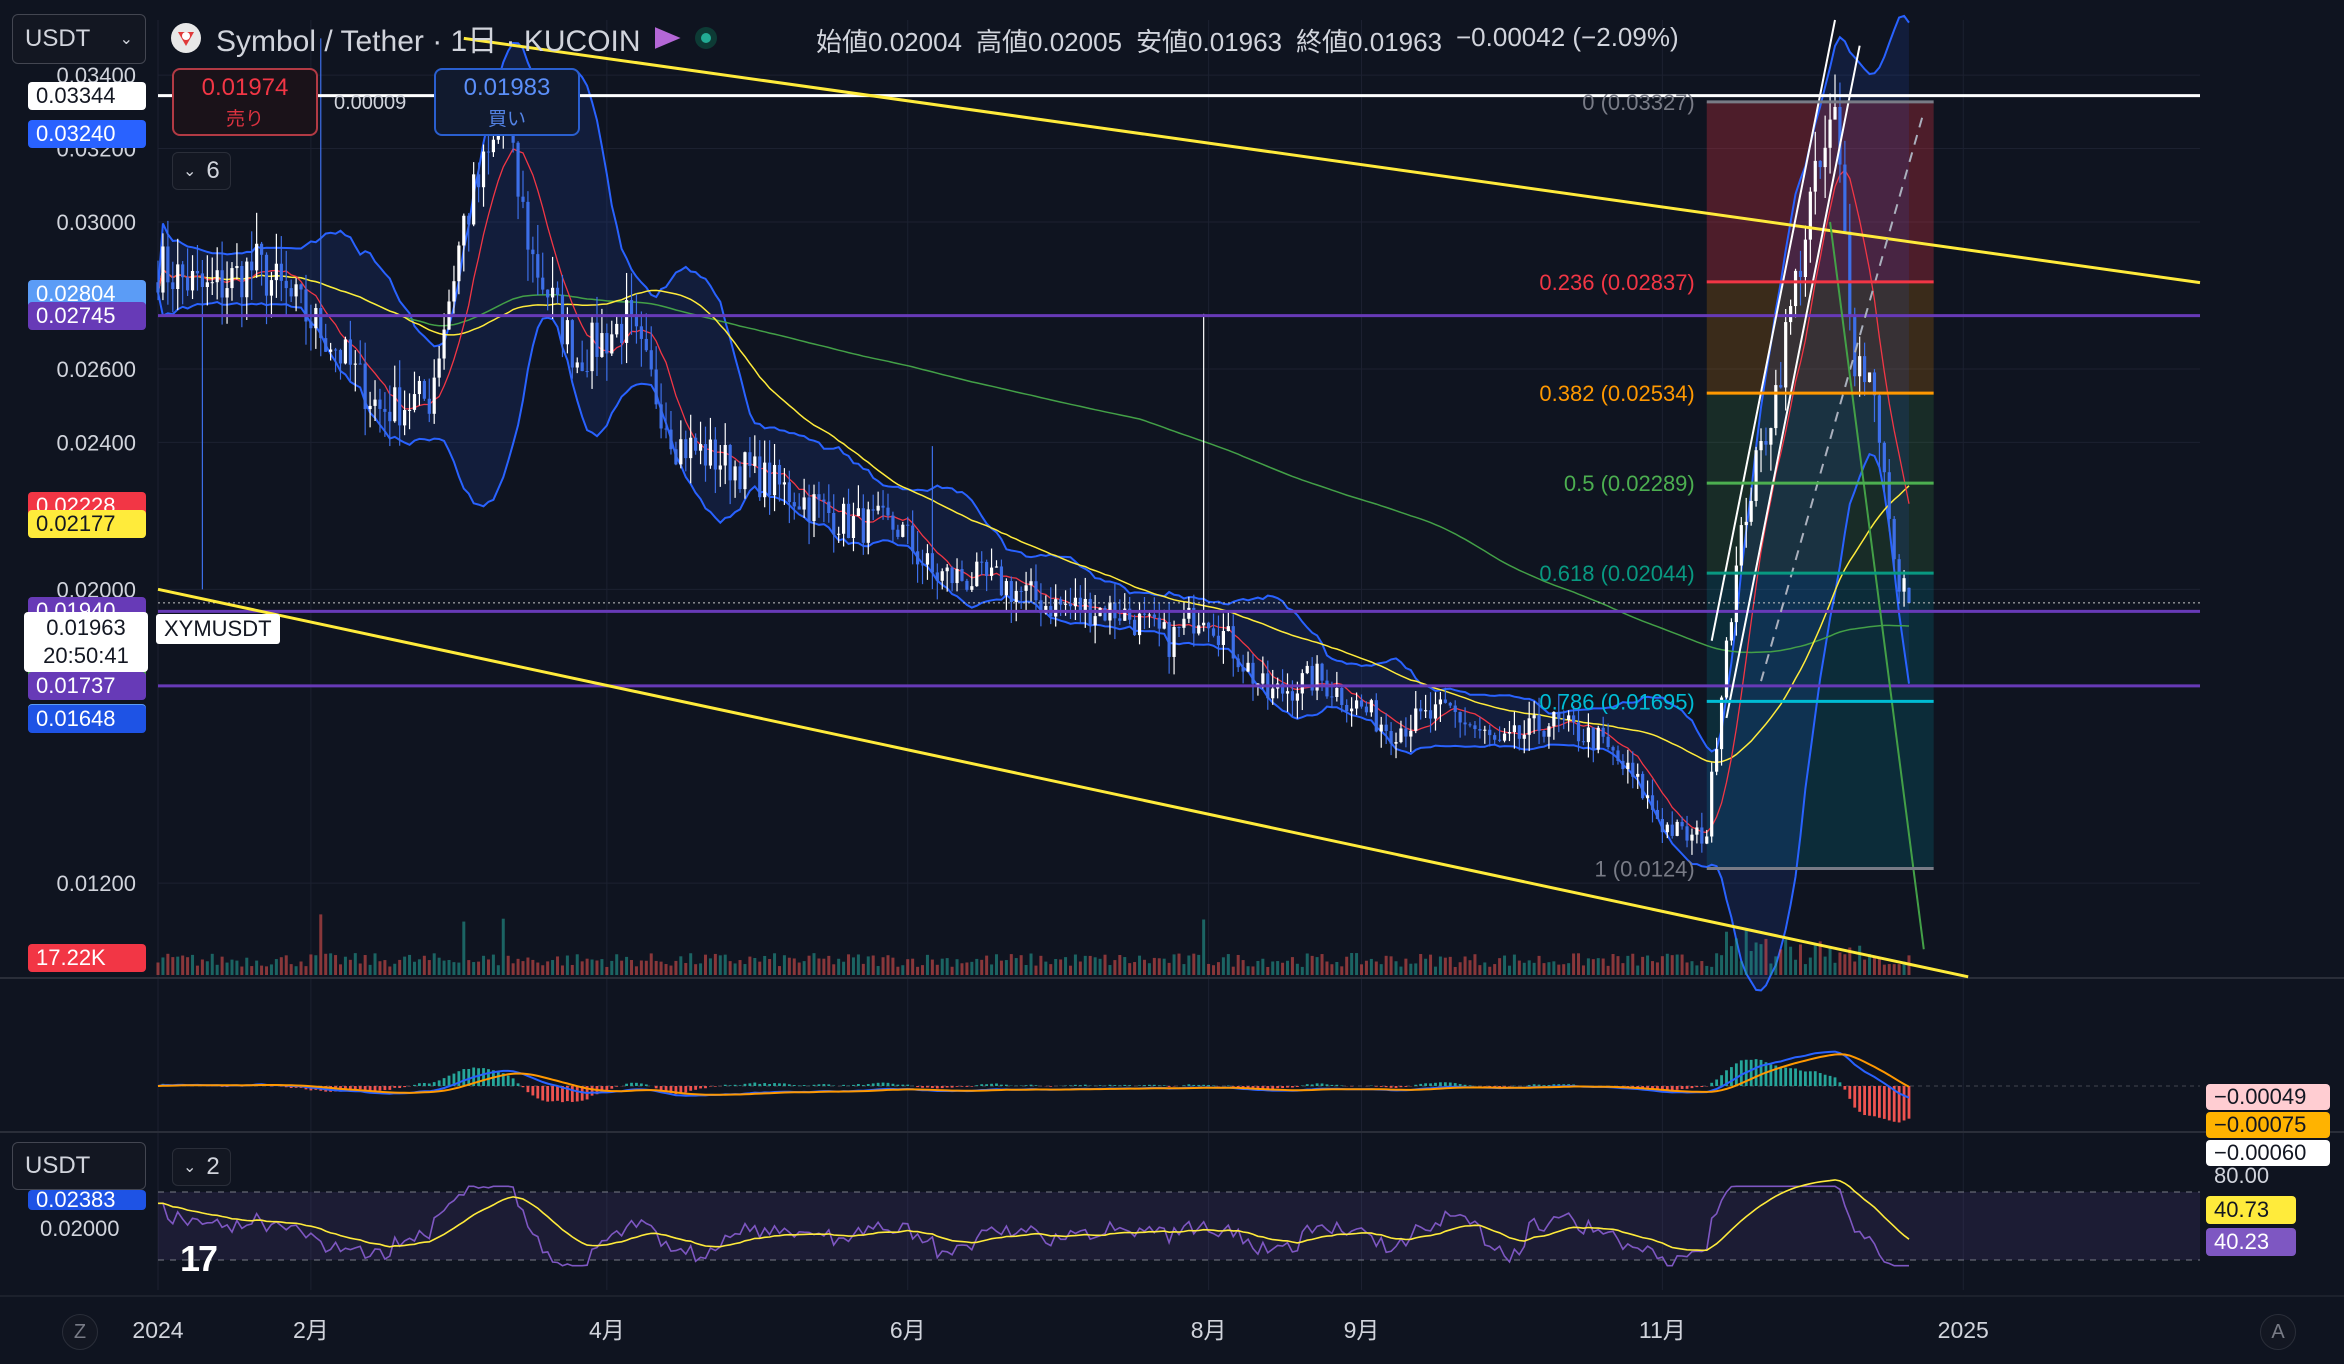 Image resolution: width=2344 pixels, height=1364 pixels. I want to click on lower-indicators-toggle-button: ⌄ 2, so click(201, 1167).